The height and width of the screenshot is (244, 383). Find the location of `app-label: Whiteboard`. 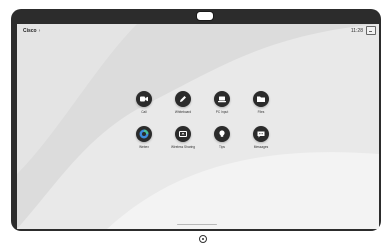

app-label: Whiteboard is located at coordinates (183, 112).